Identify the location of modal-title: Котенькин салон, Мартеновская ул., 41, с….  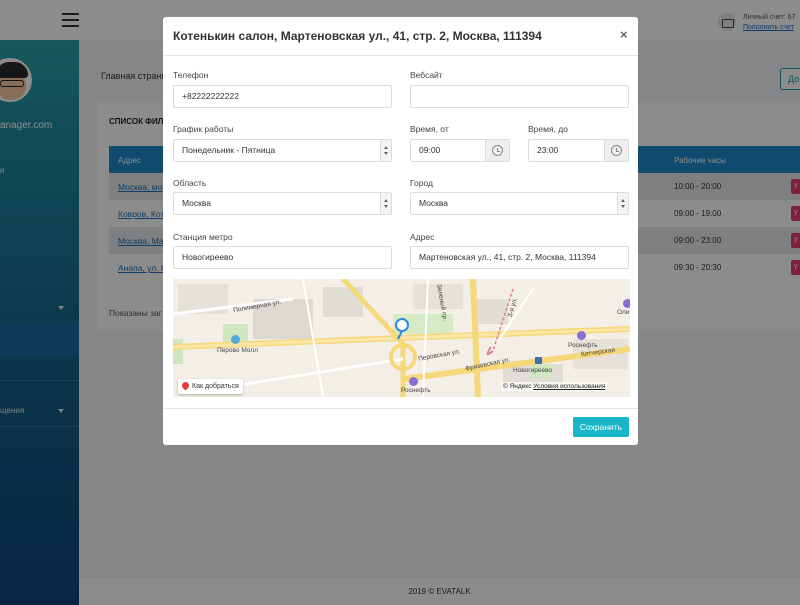
(357, 36).